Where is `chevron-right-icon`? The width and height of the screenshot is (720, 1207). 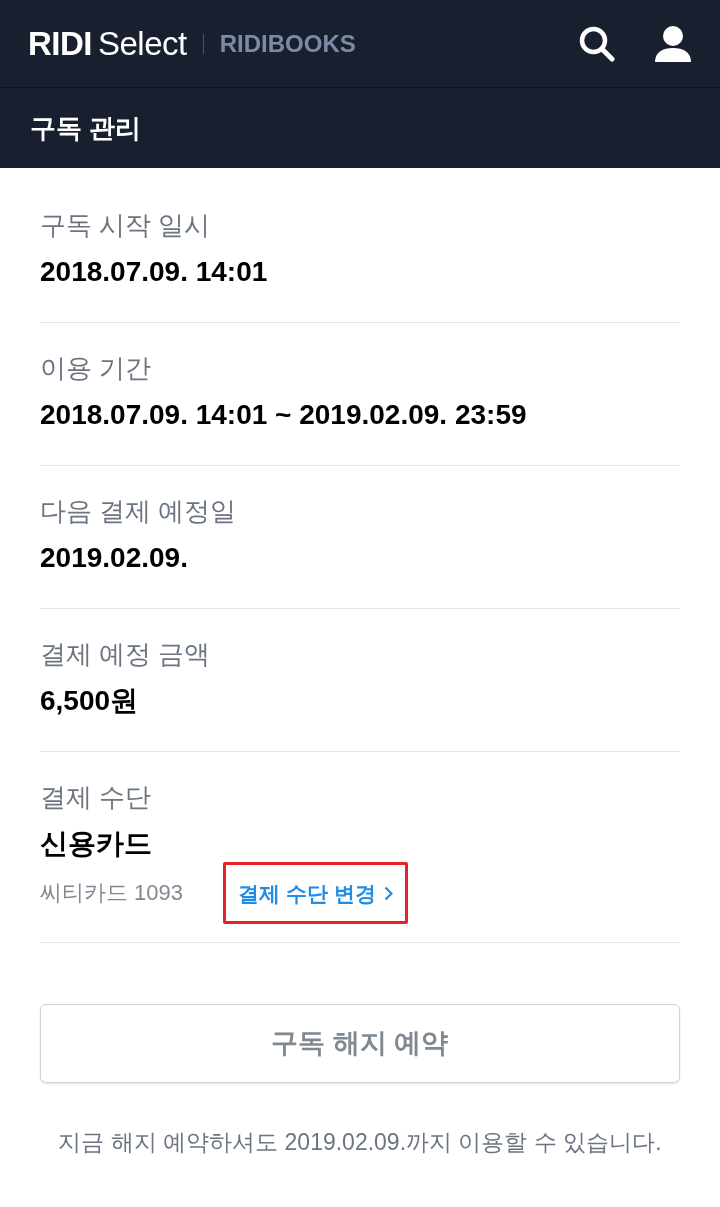
chevron-right-icon is located at coordinates (388, 893).